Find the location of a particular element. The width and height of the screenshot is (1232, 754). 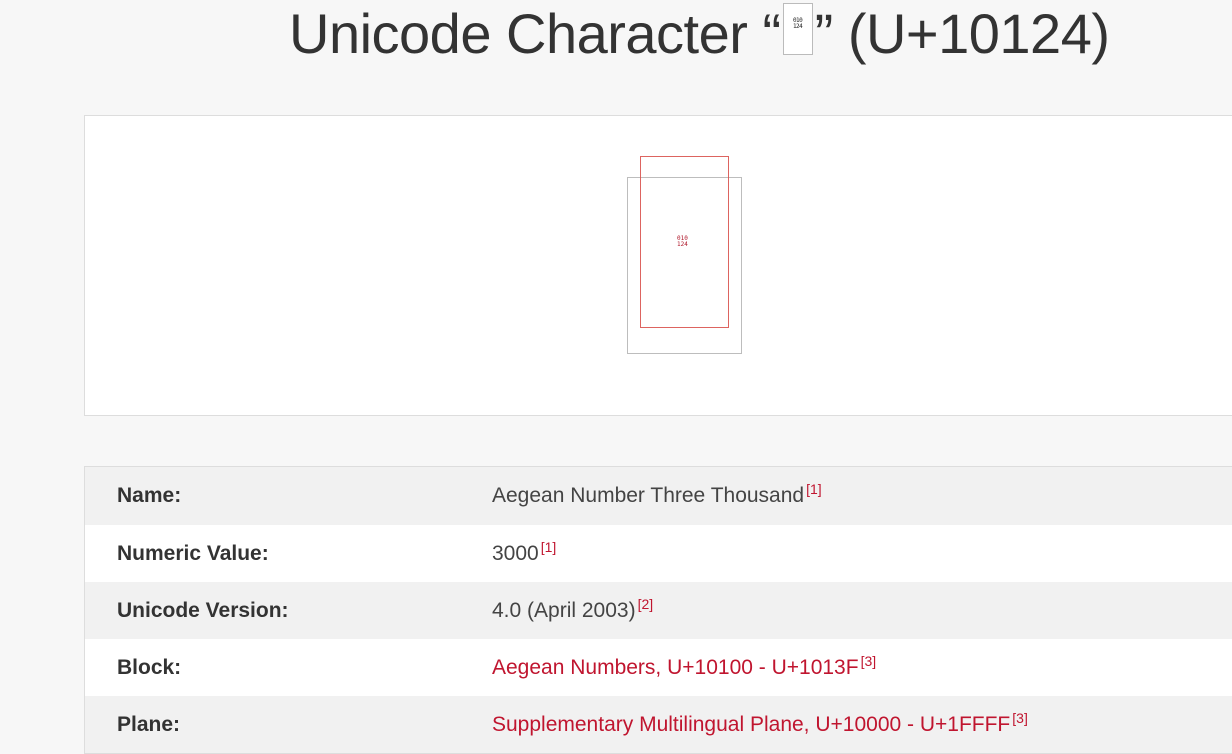

title-glyph-hex-bottom: 124 is located at coordinates (797, 26).